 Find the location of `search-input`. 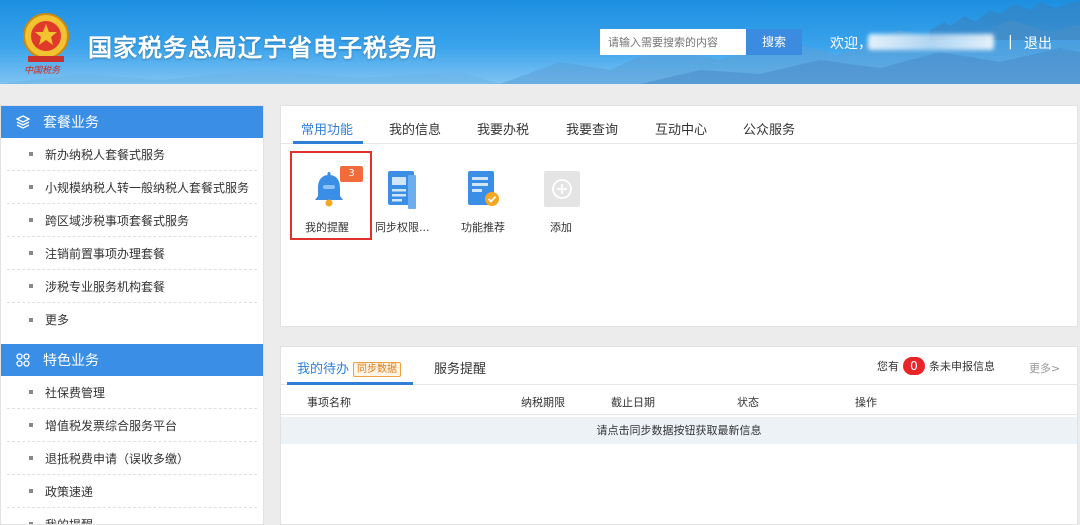

search-input is located at coordinates (673, 42).